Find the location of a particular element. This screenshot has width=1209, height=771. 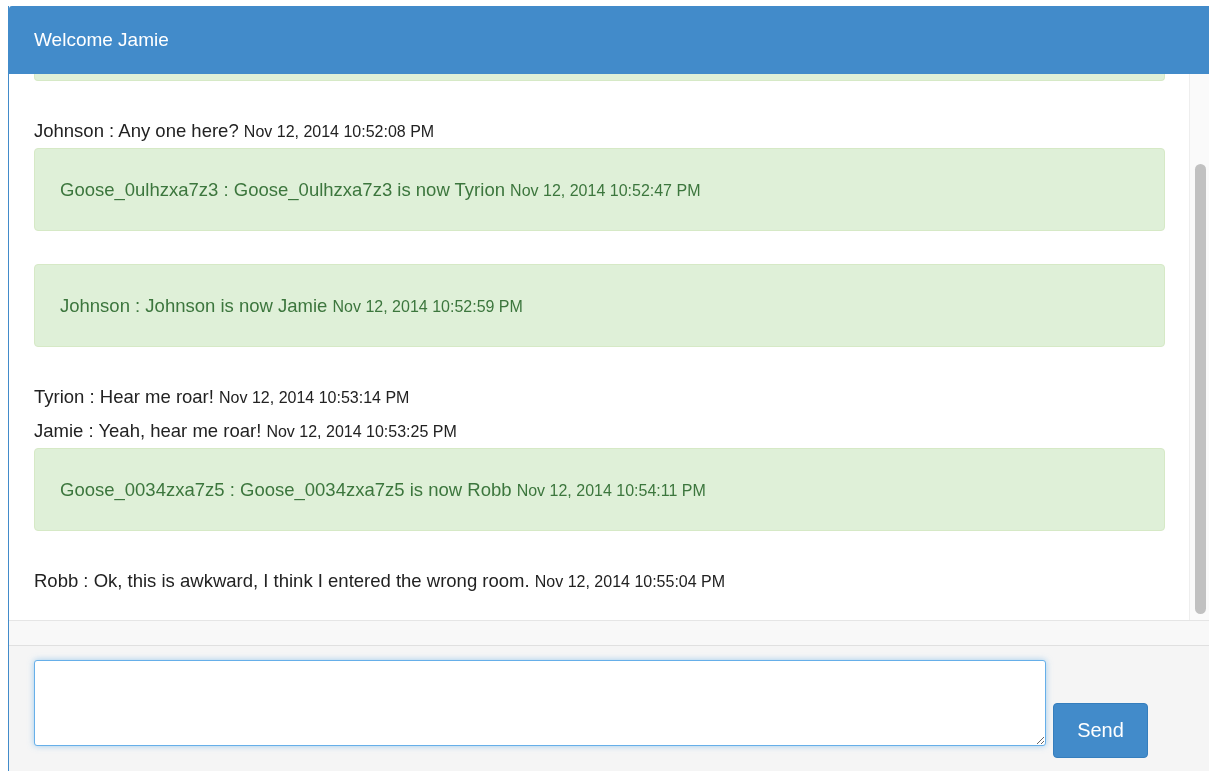

send-button: Send is located at coordinates (1100, 730).